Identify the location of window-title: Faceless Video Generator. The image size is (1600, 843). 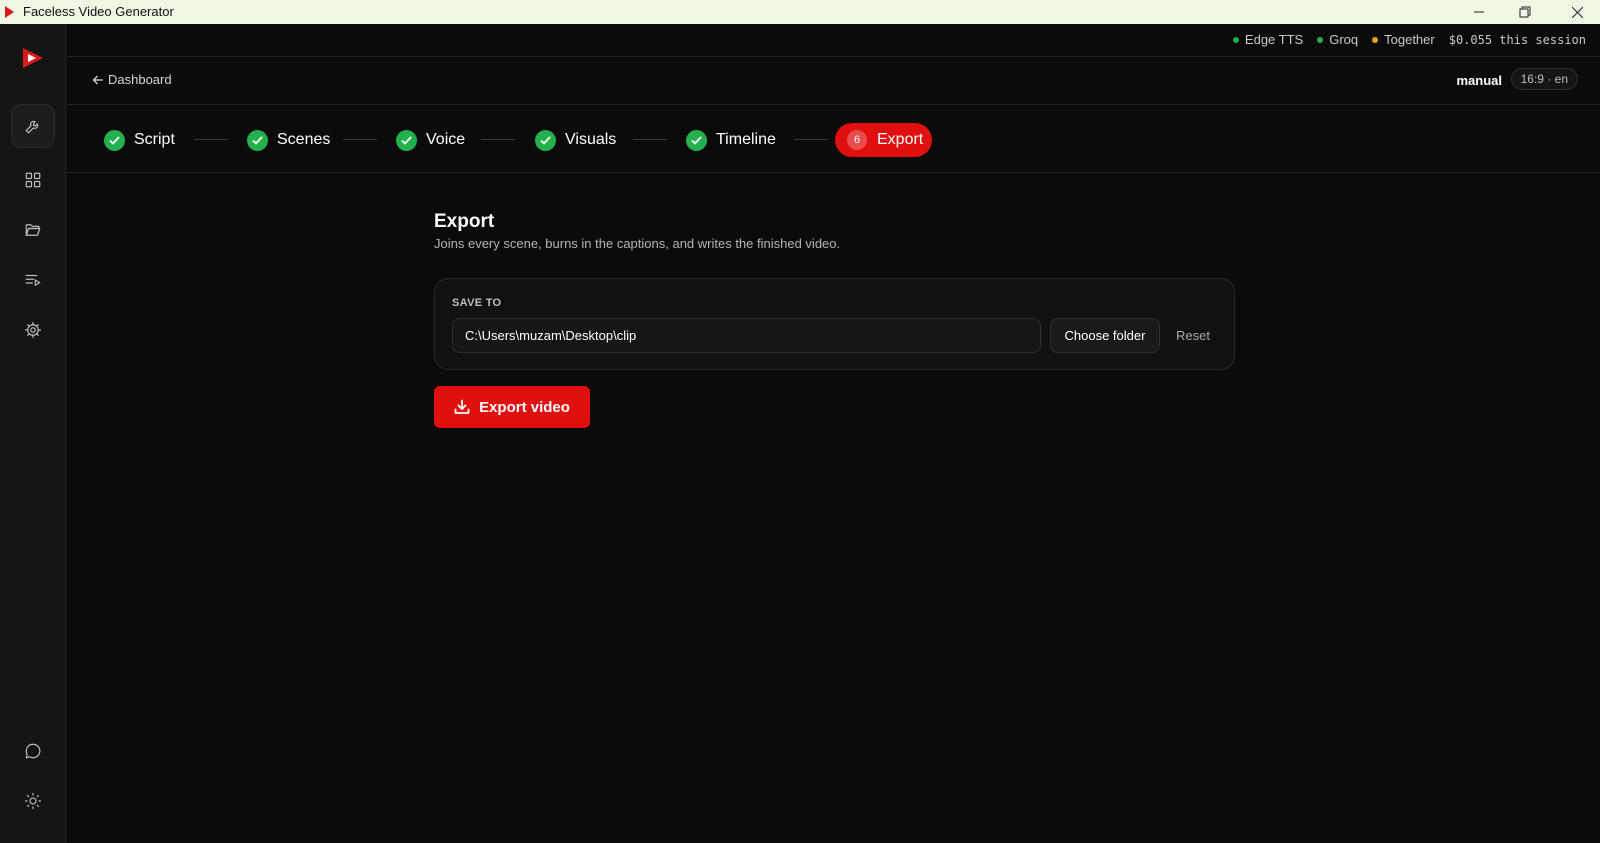
(98, 11).